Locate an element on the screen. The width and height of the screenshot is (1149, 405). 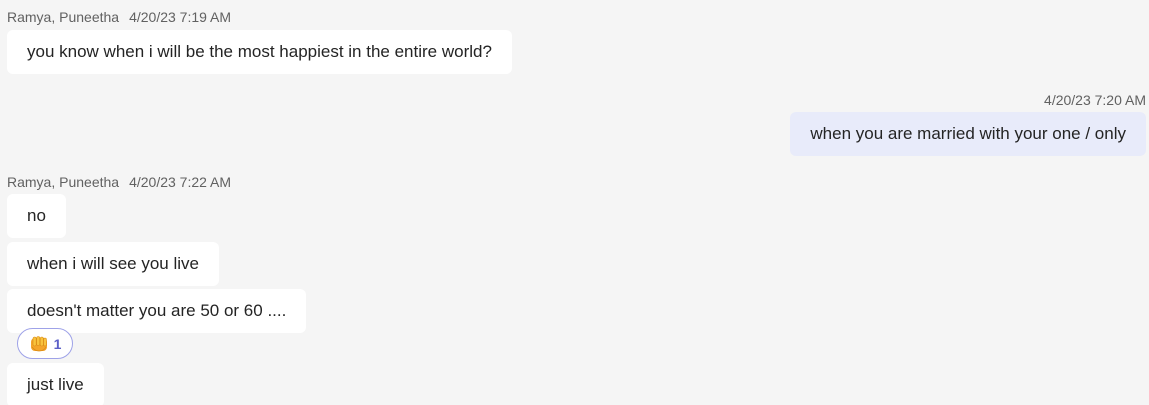
reaction-pill: 1 is located at coordinates (45, 343).